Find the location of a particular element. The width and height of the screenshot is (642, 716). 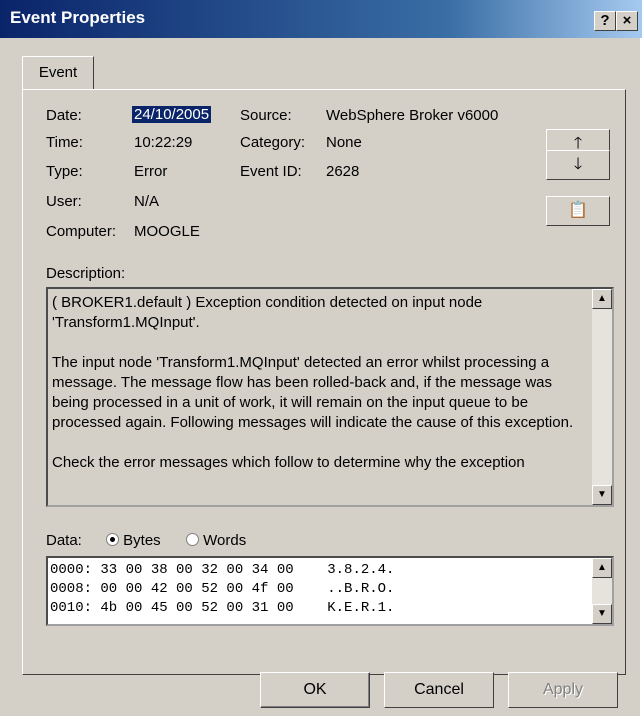

data-scrollbar: ▲ ▼ is located at coordinates (602, 591).